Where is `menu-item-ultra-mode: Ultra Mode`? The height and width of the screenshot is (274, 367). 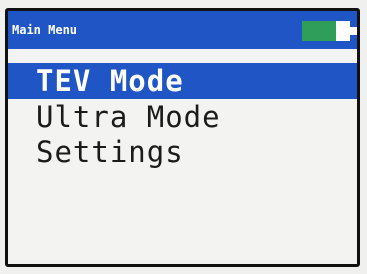
menu-item-ultra-mode: Ultra Mode is located at coordinates (182, 117).